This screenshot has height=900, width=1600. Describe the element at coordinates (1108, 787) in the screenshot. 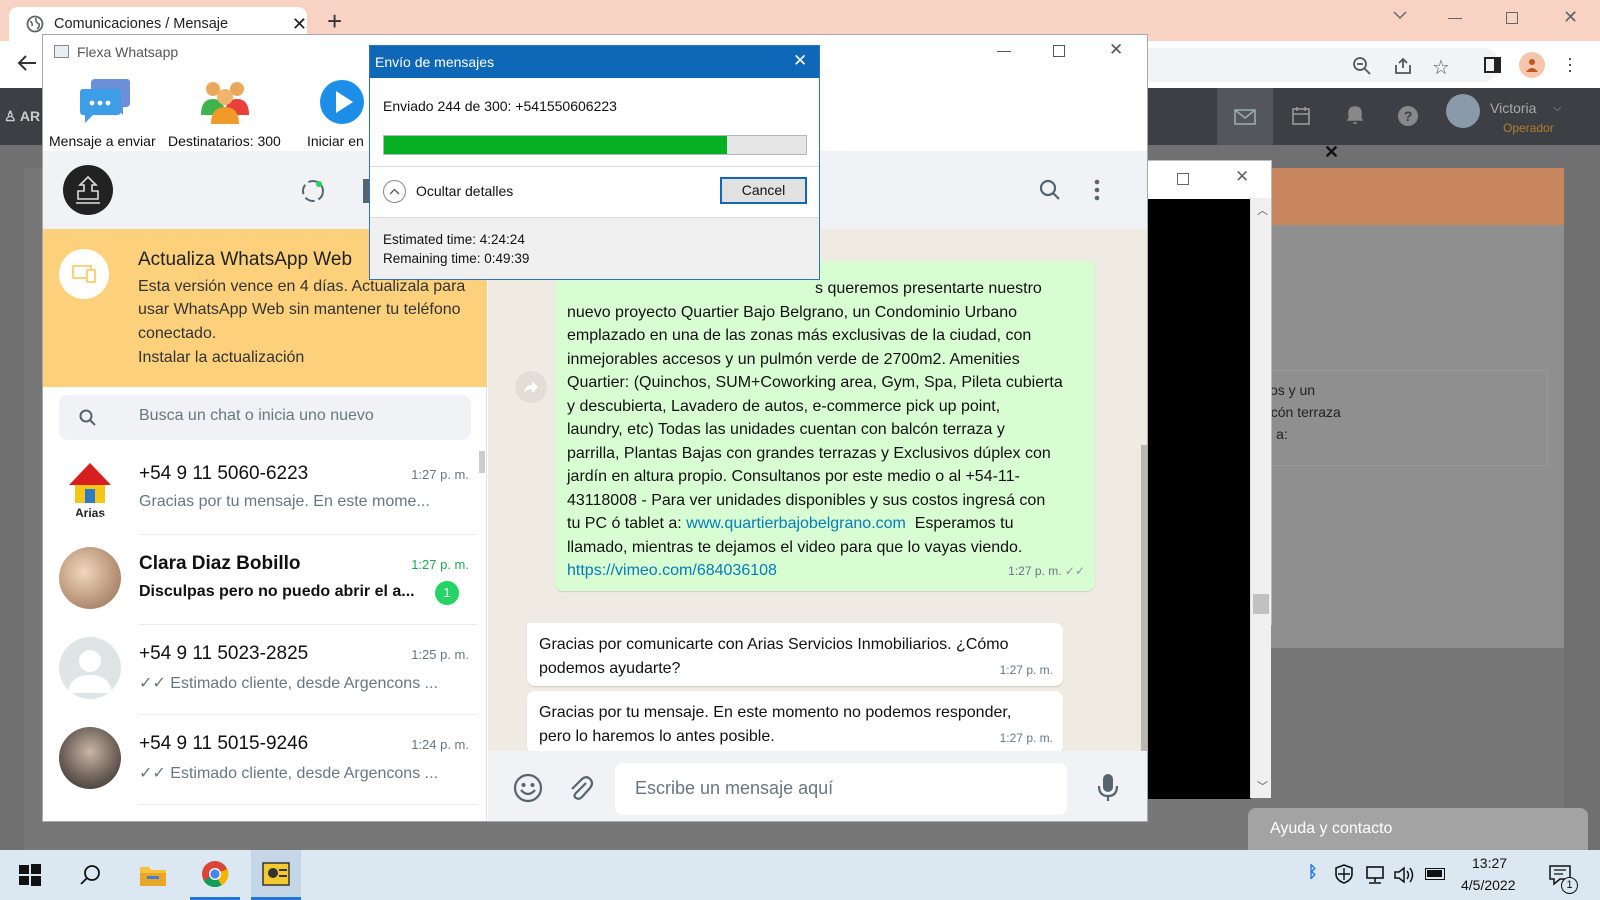

I see `microphone-icon` at that location.